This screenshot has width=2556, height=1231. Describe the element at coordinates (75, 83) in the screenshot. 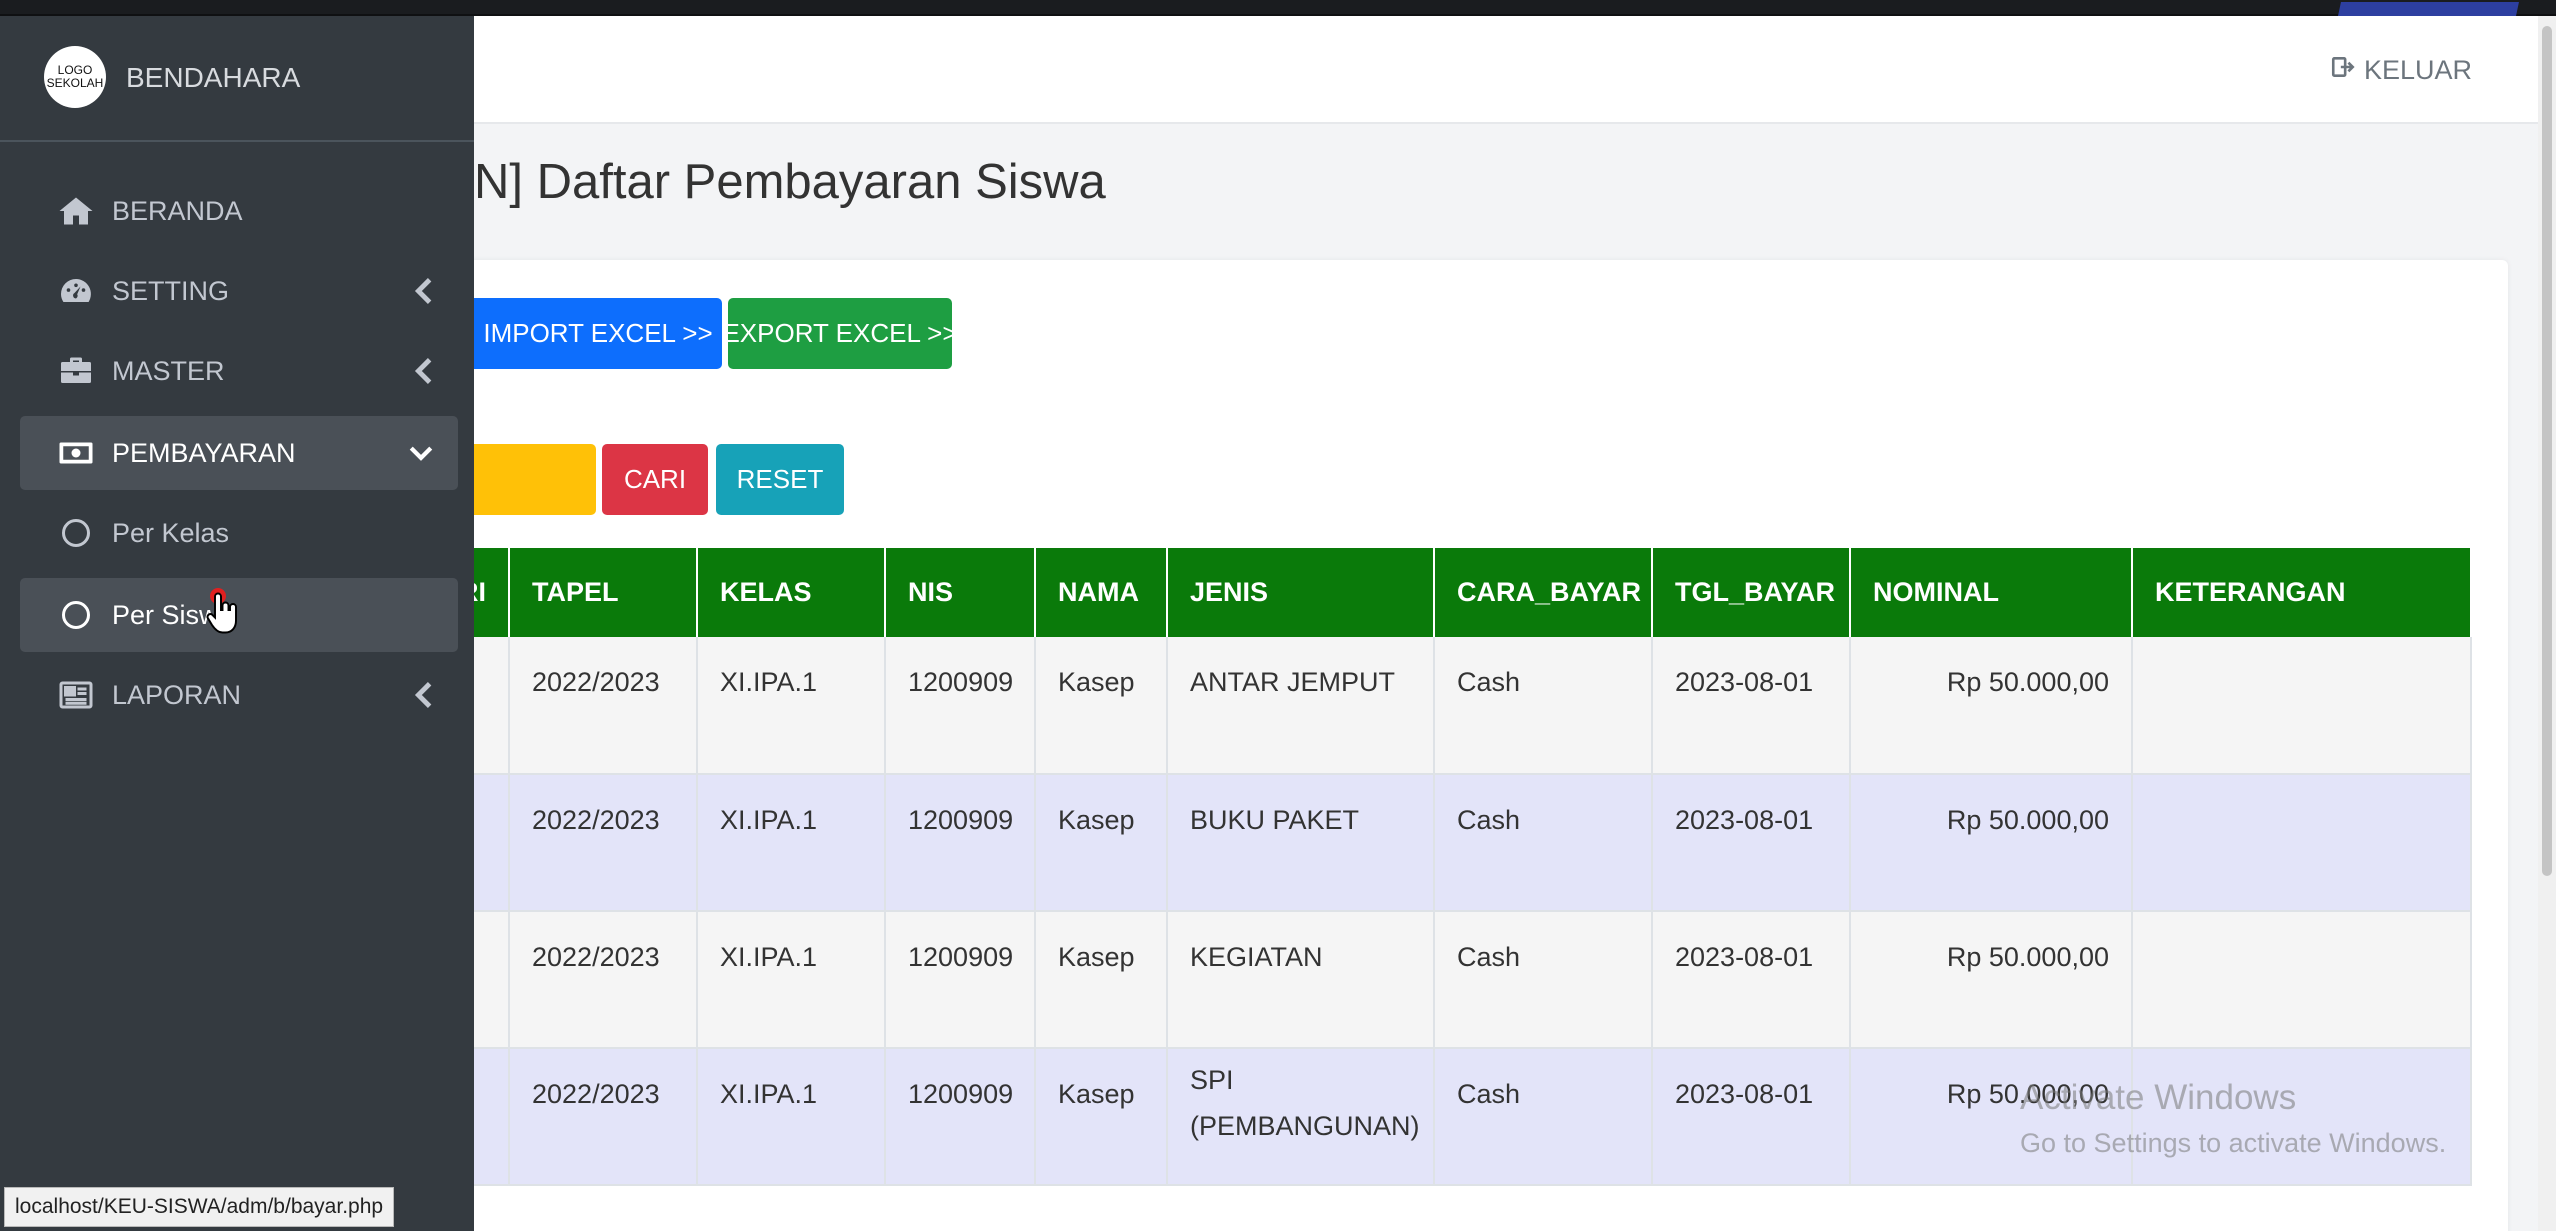

I see `logo-text-line2: SEKOLAH` at that location.